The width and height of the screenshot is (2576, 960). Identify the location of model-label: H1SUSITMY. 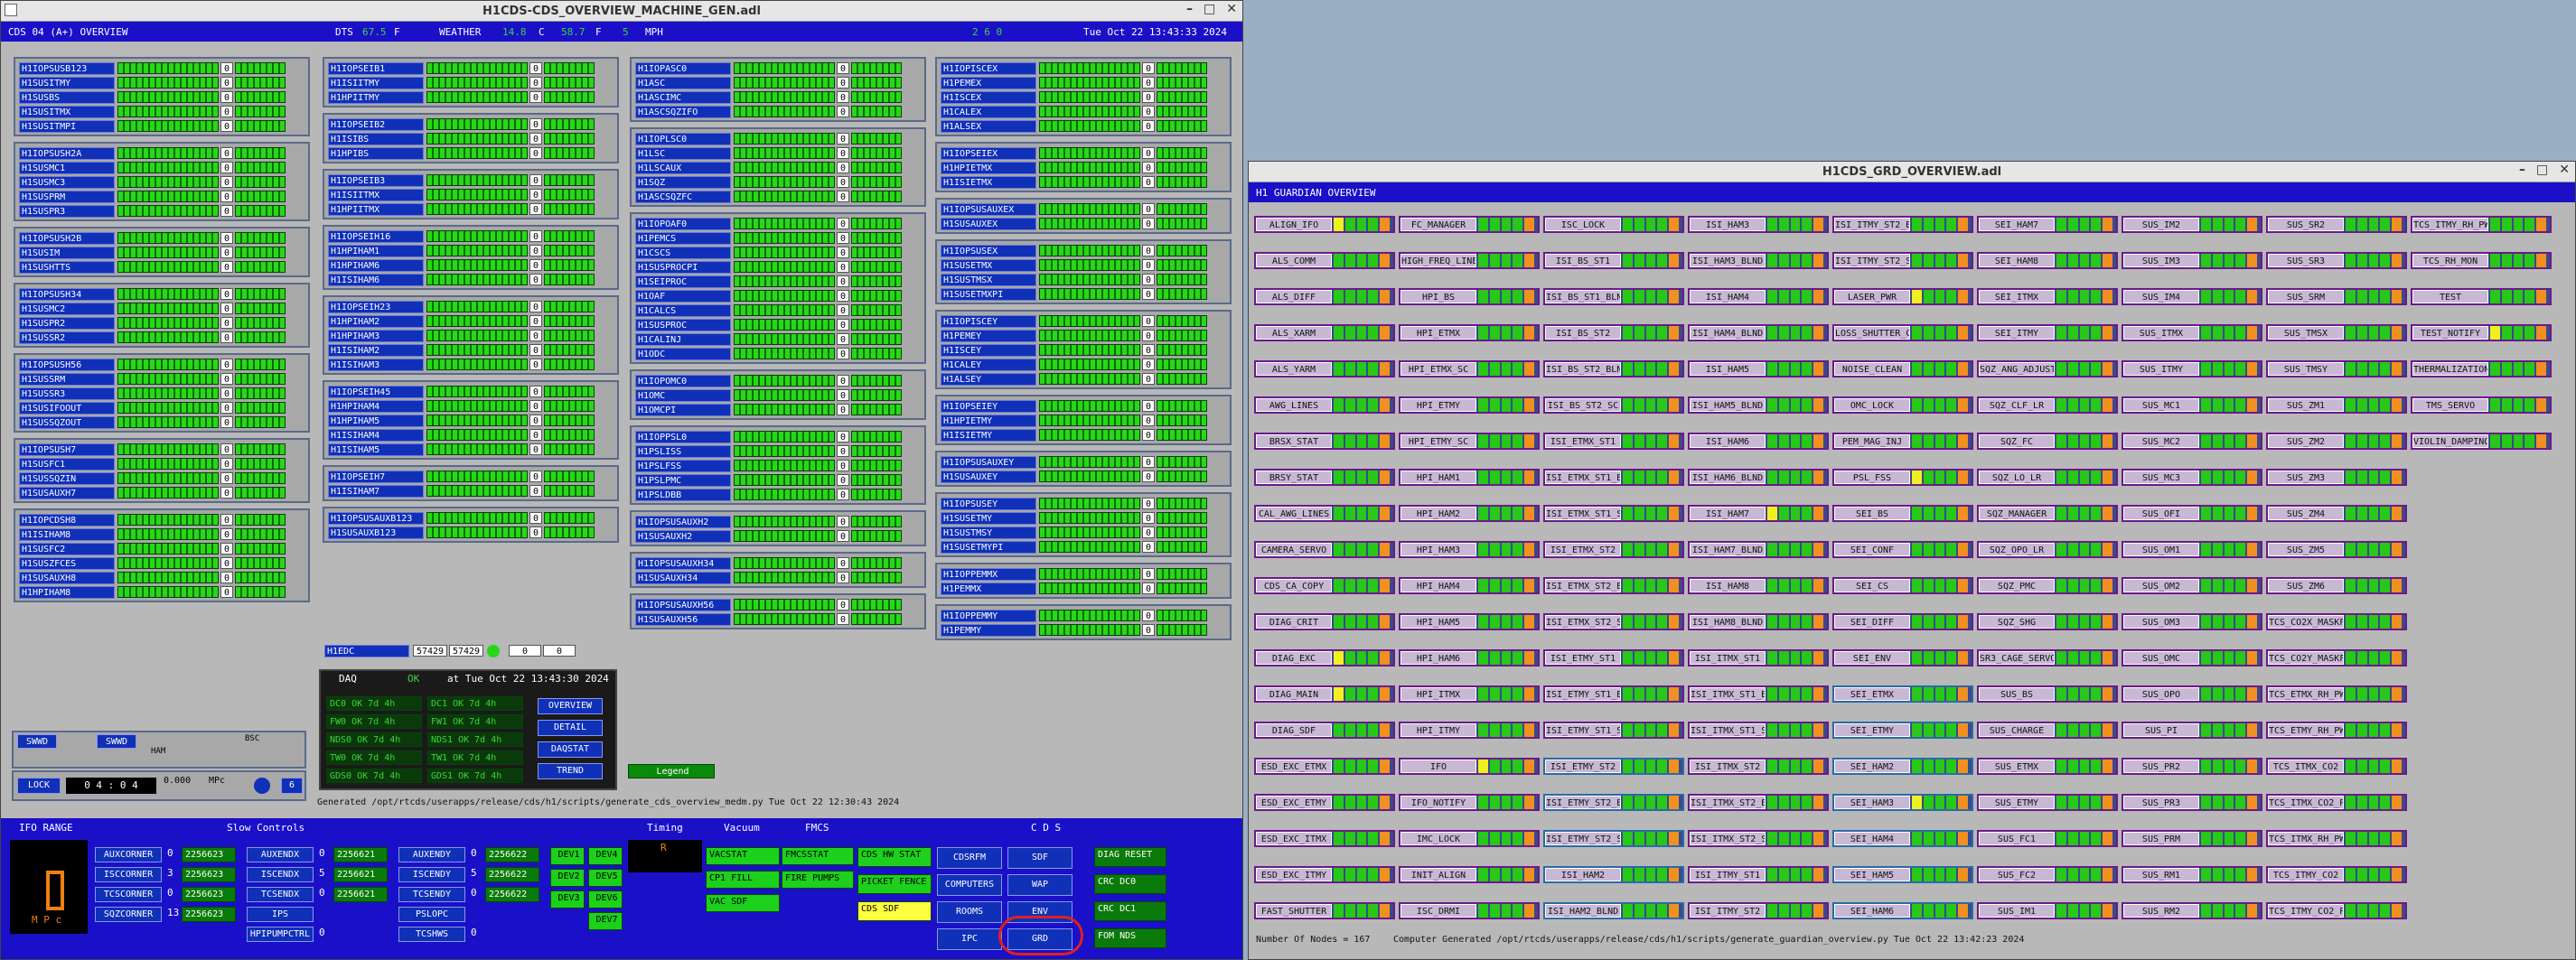
(67, 82).